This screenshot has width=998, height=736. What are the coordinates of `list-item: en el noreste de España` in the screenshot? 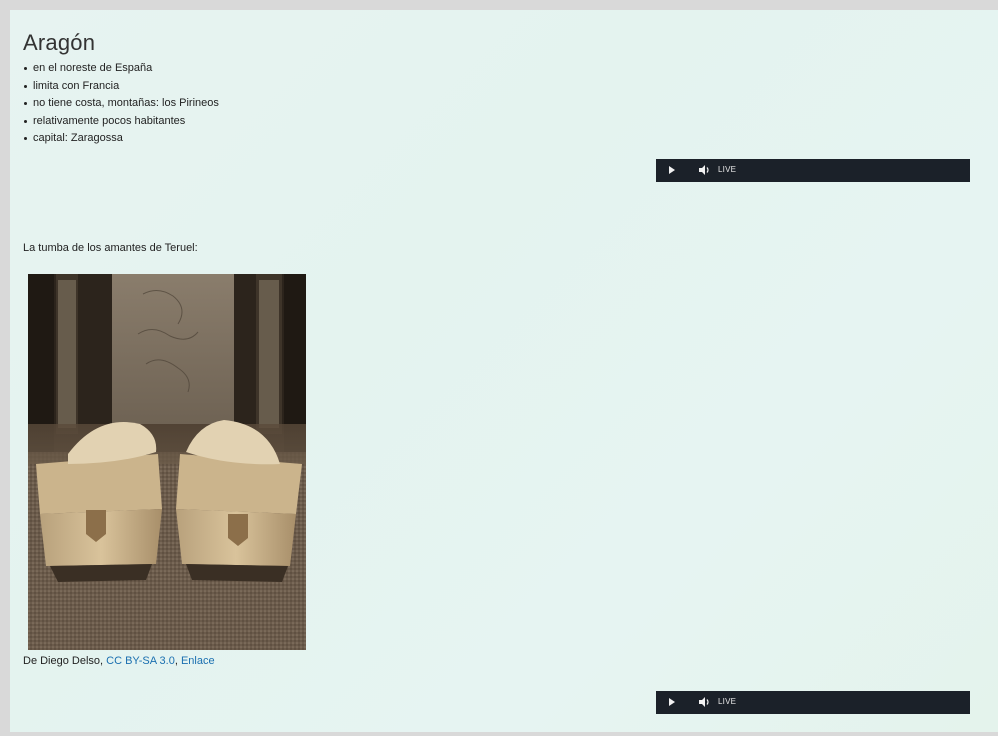 It's located at (121, 69).